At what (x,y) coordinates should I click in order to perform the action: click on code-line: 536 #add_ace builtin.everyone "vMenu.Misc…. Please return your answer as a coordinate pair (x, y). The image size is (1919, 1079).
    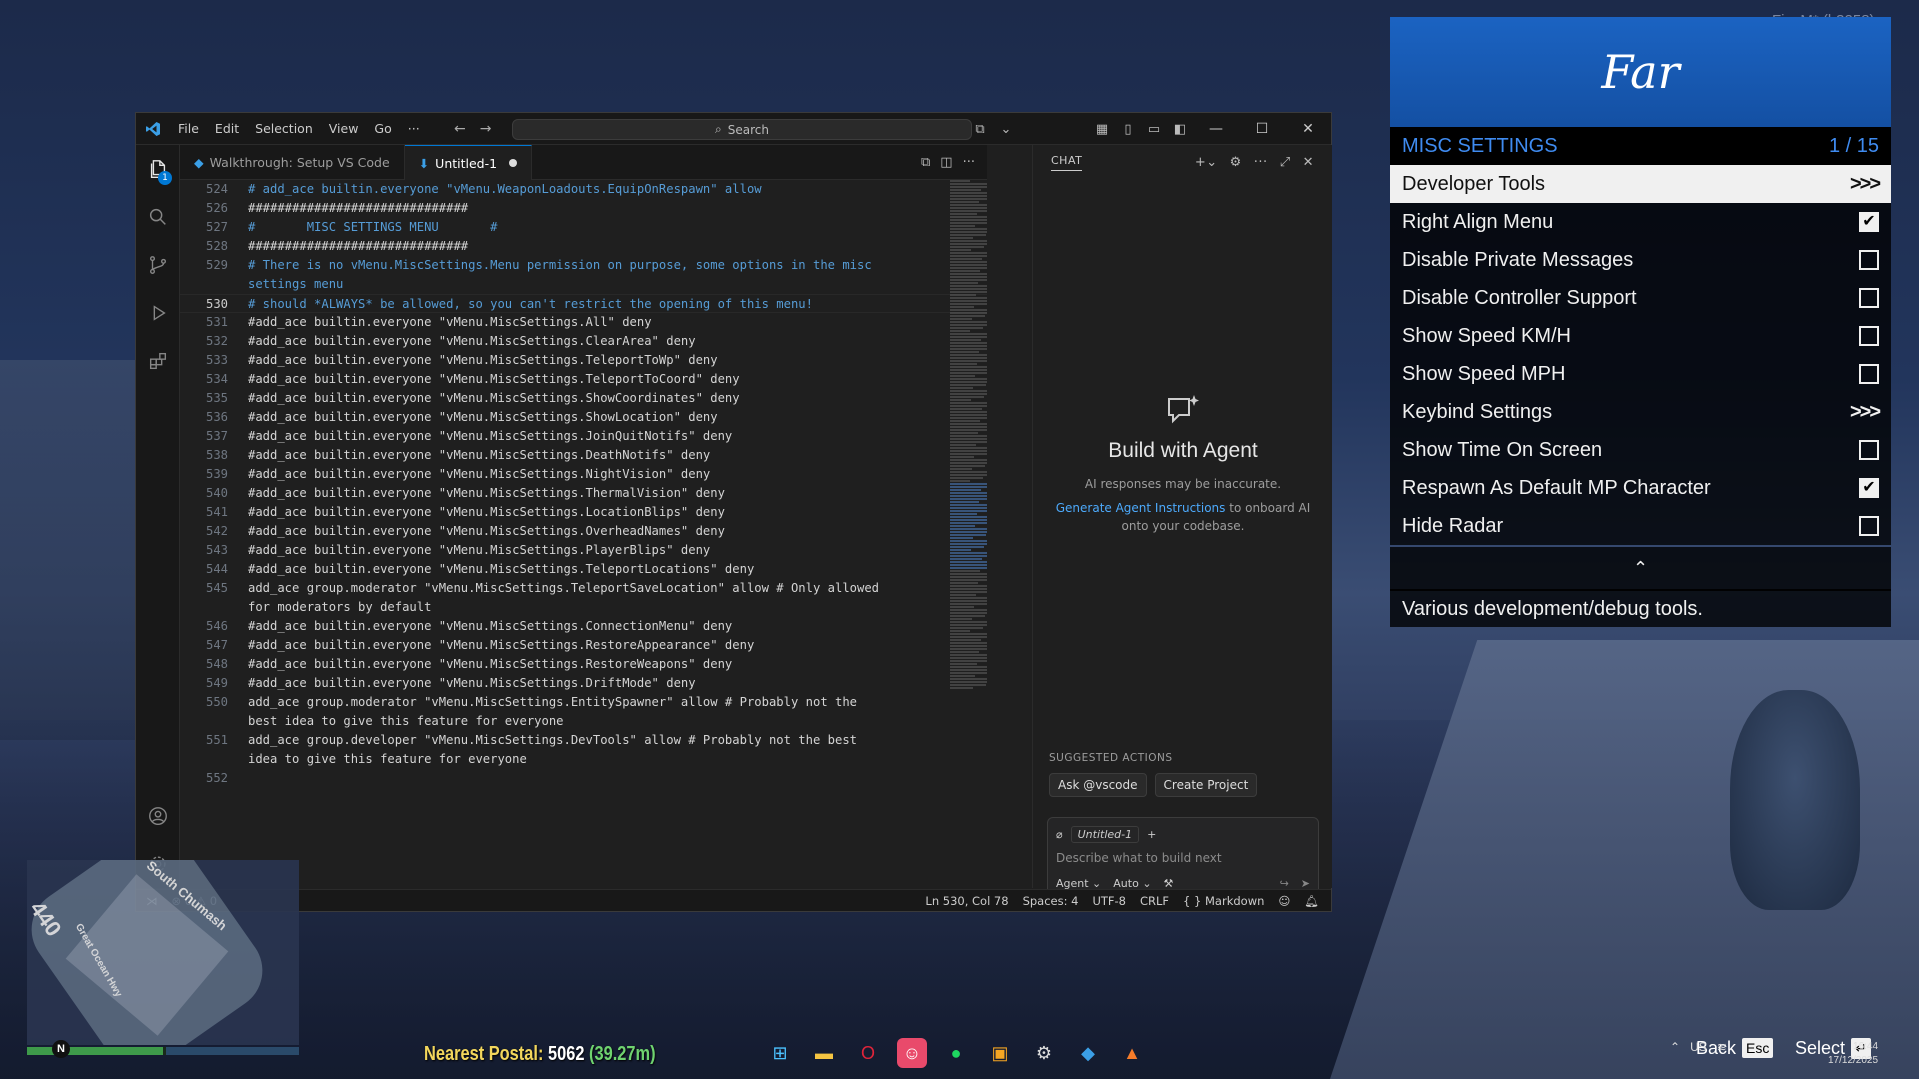
    Looking at the image, I should click on (583, 417).